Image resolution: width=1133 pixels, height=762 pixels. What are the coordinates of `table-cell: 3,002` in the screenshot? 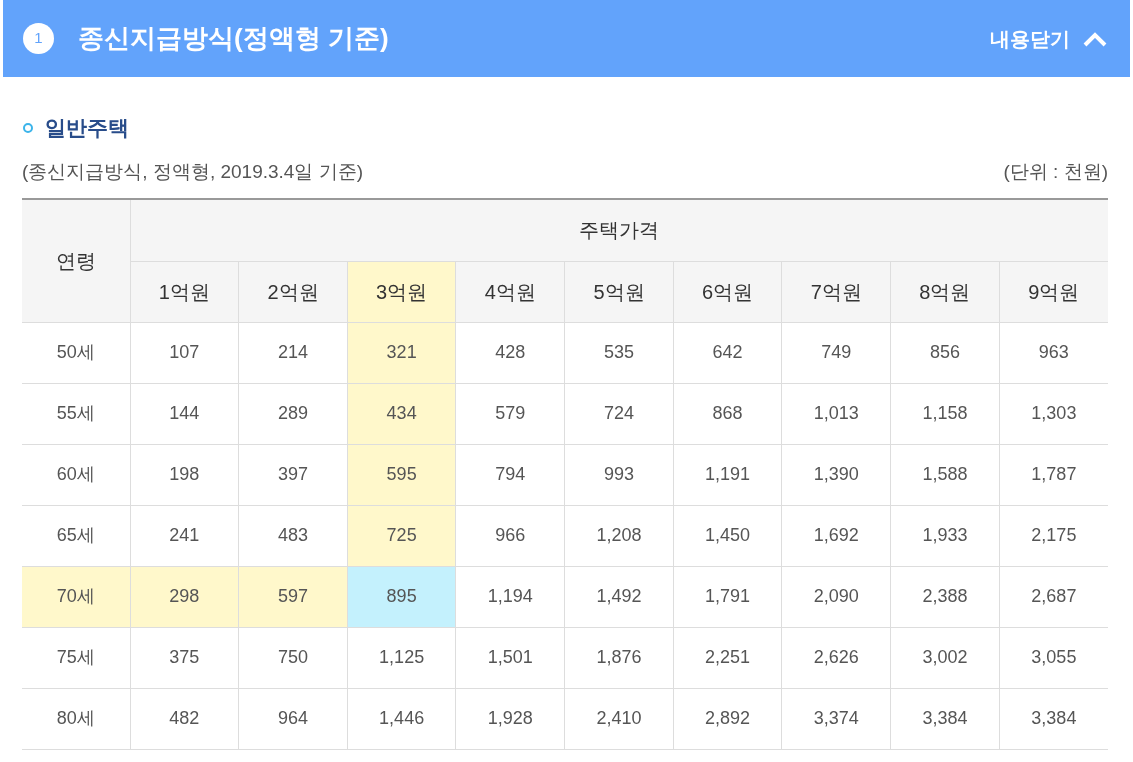 It's located at (945, 657).